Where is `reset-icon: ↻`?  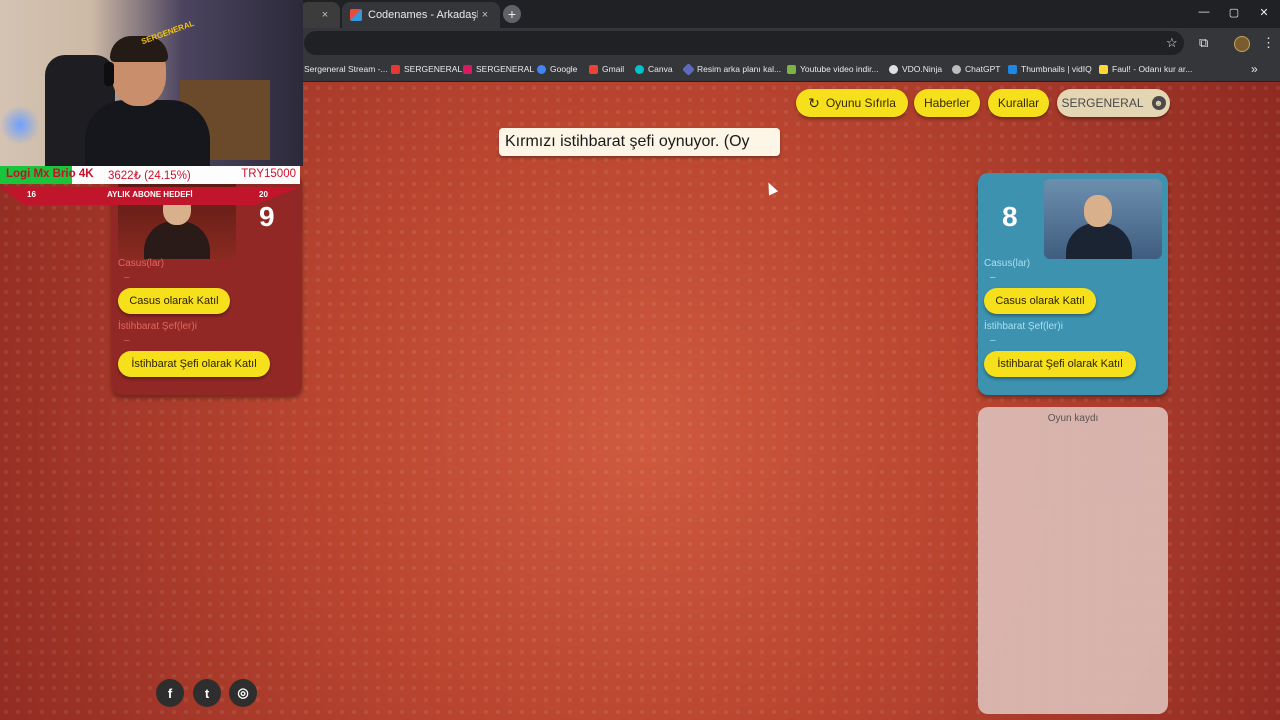
reset-icon: ↻ is located at coordinates (814, 102).